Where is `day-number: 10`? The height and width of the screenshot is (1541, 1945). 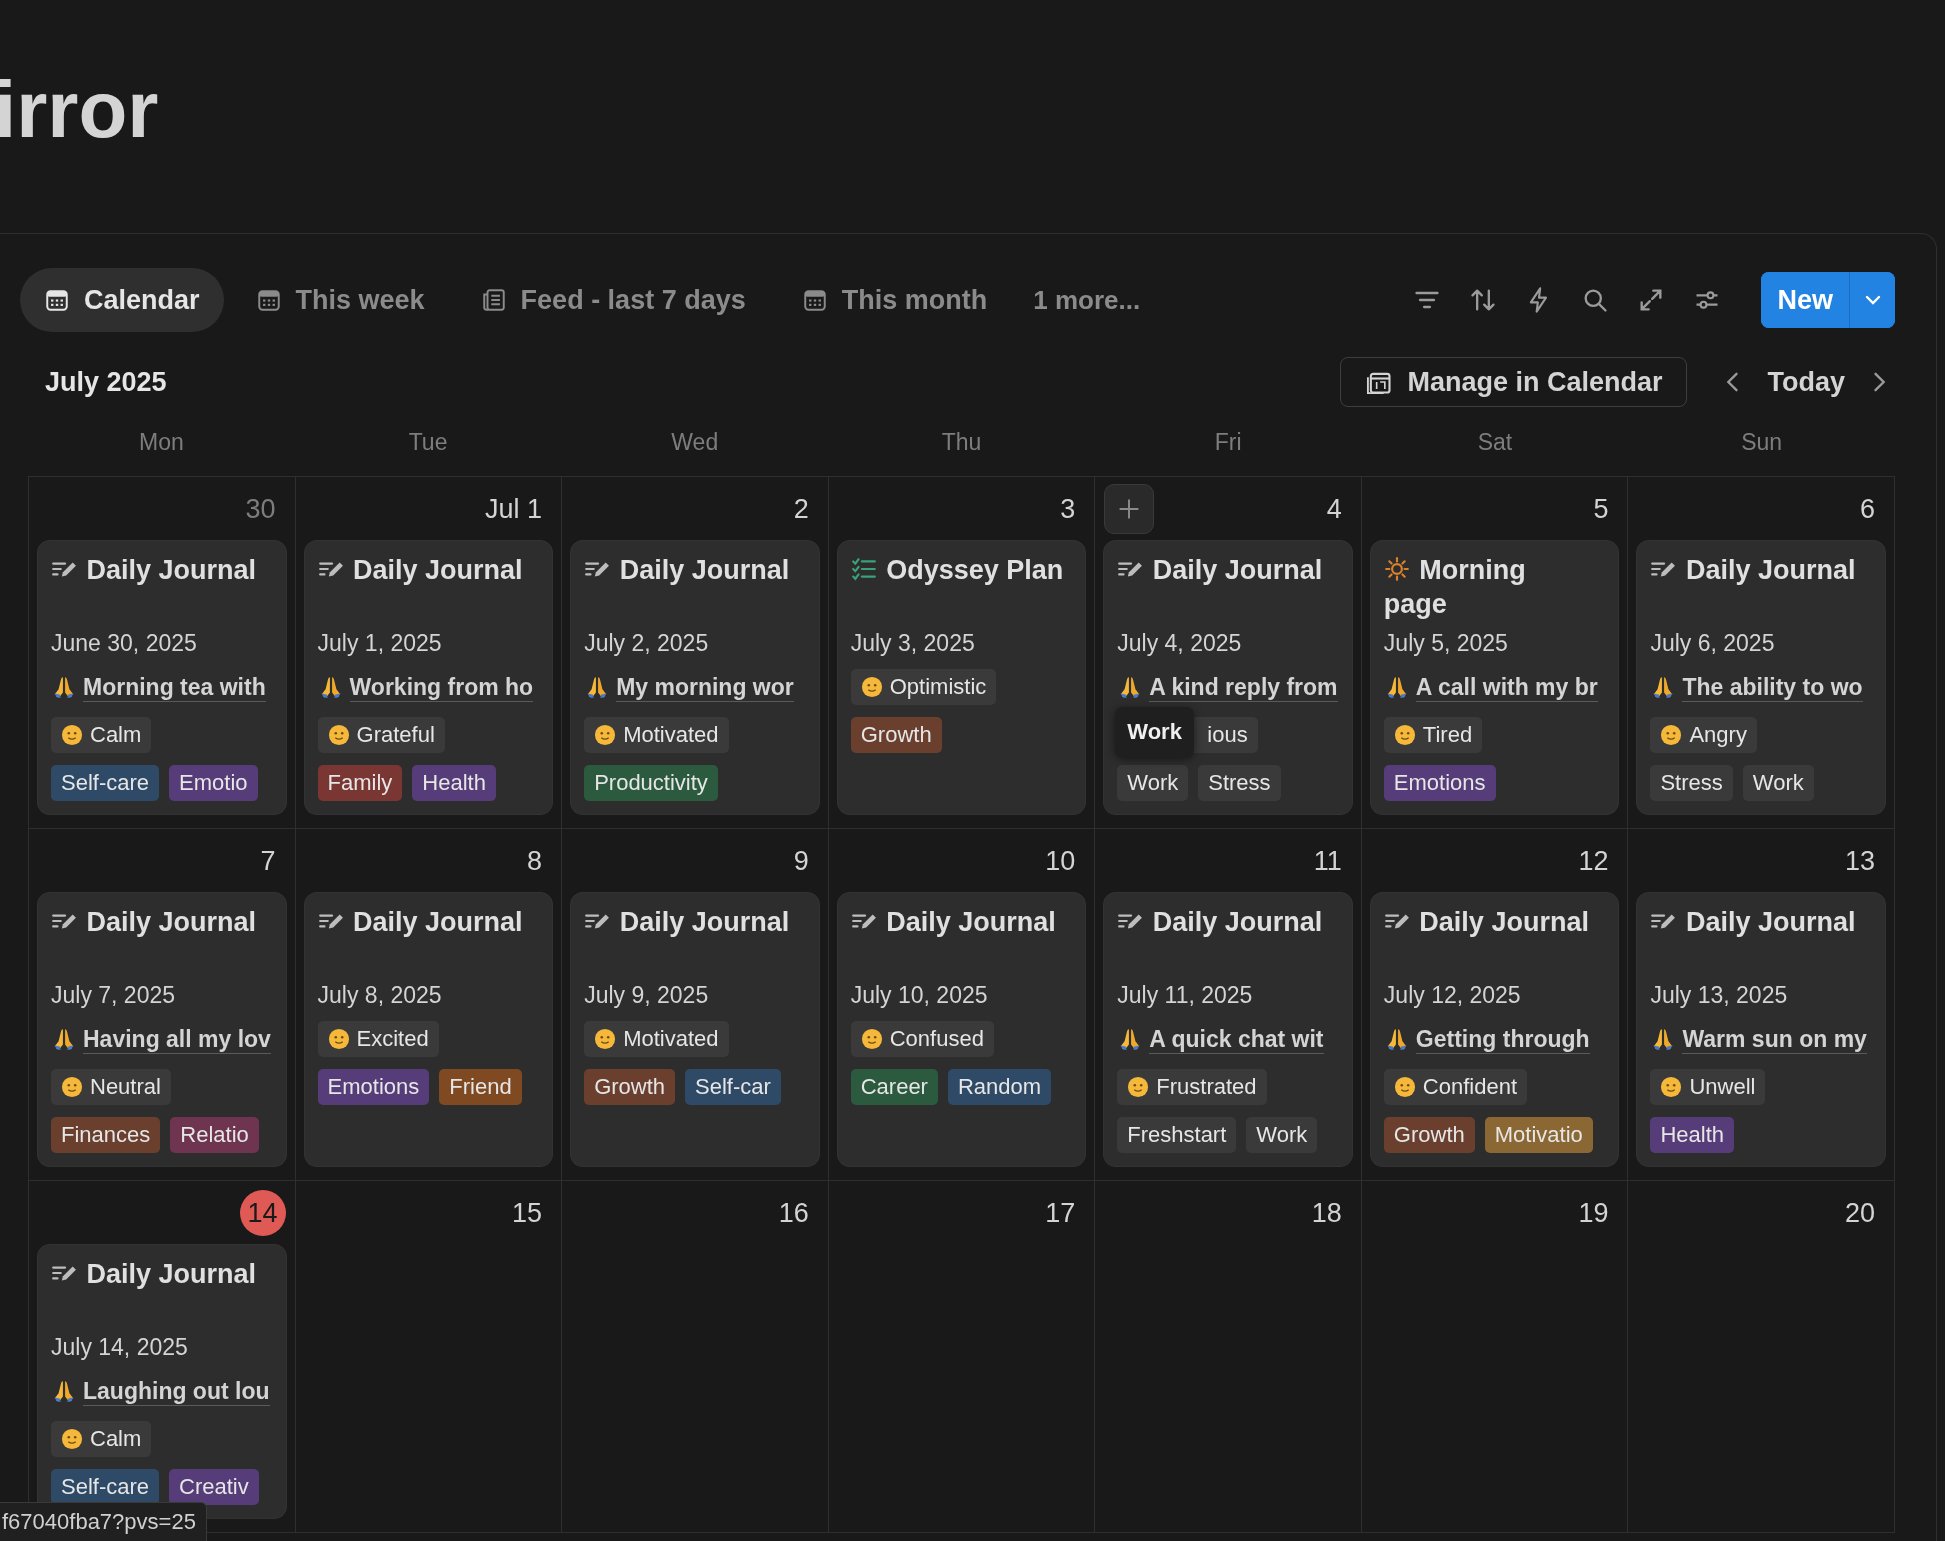
day-number: 10 is located at coordinates (1060, 861).